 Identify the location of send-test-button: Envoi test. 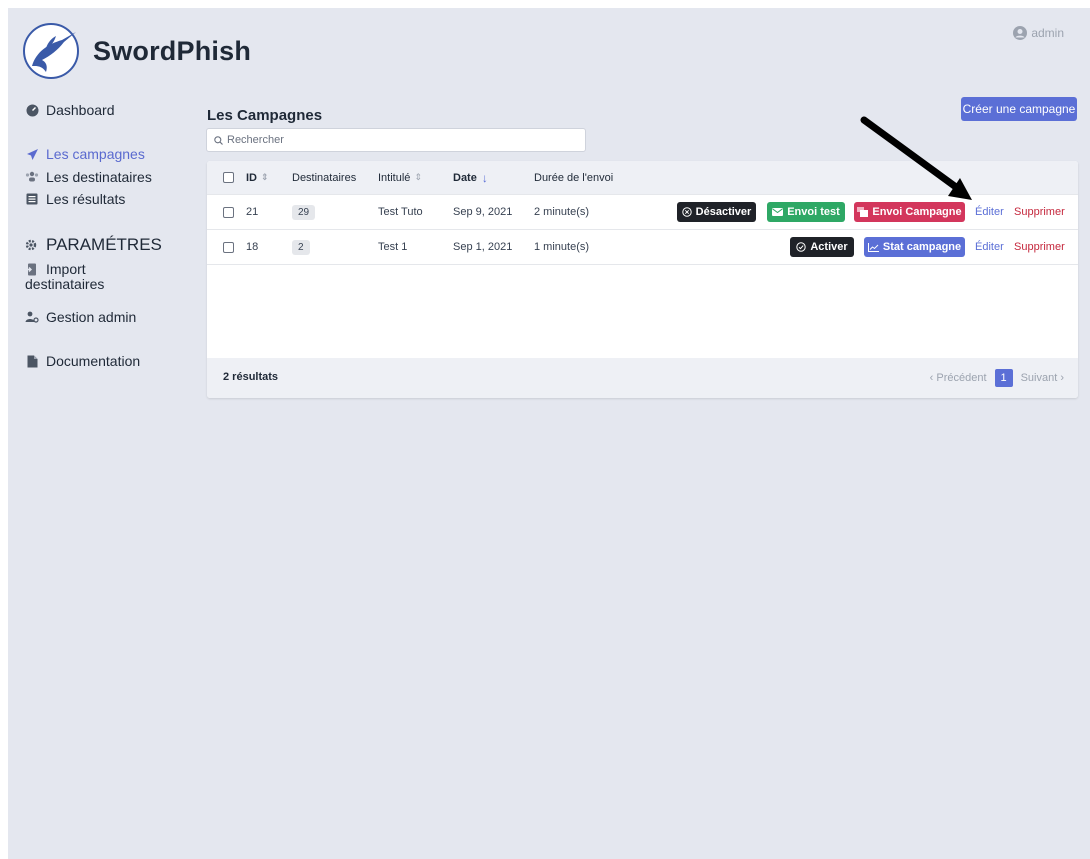
(806, 212).